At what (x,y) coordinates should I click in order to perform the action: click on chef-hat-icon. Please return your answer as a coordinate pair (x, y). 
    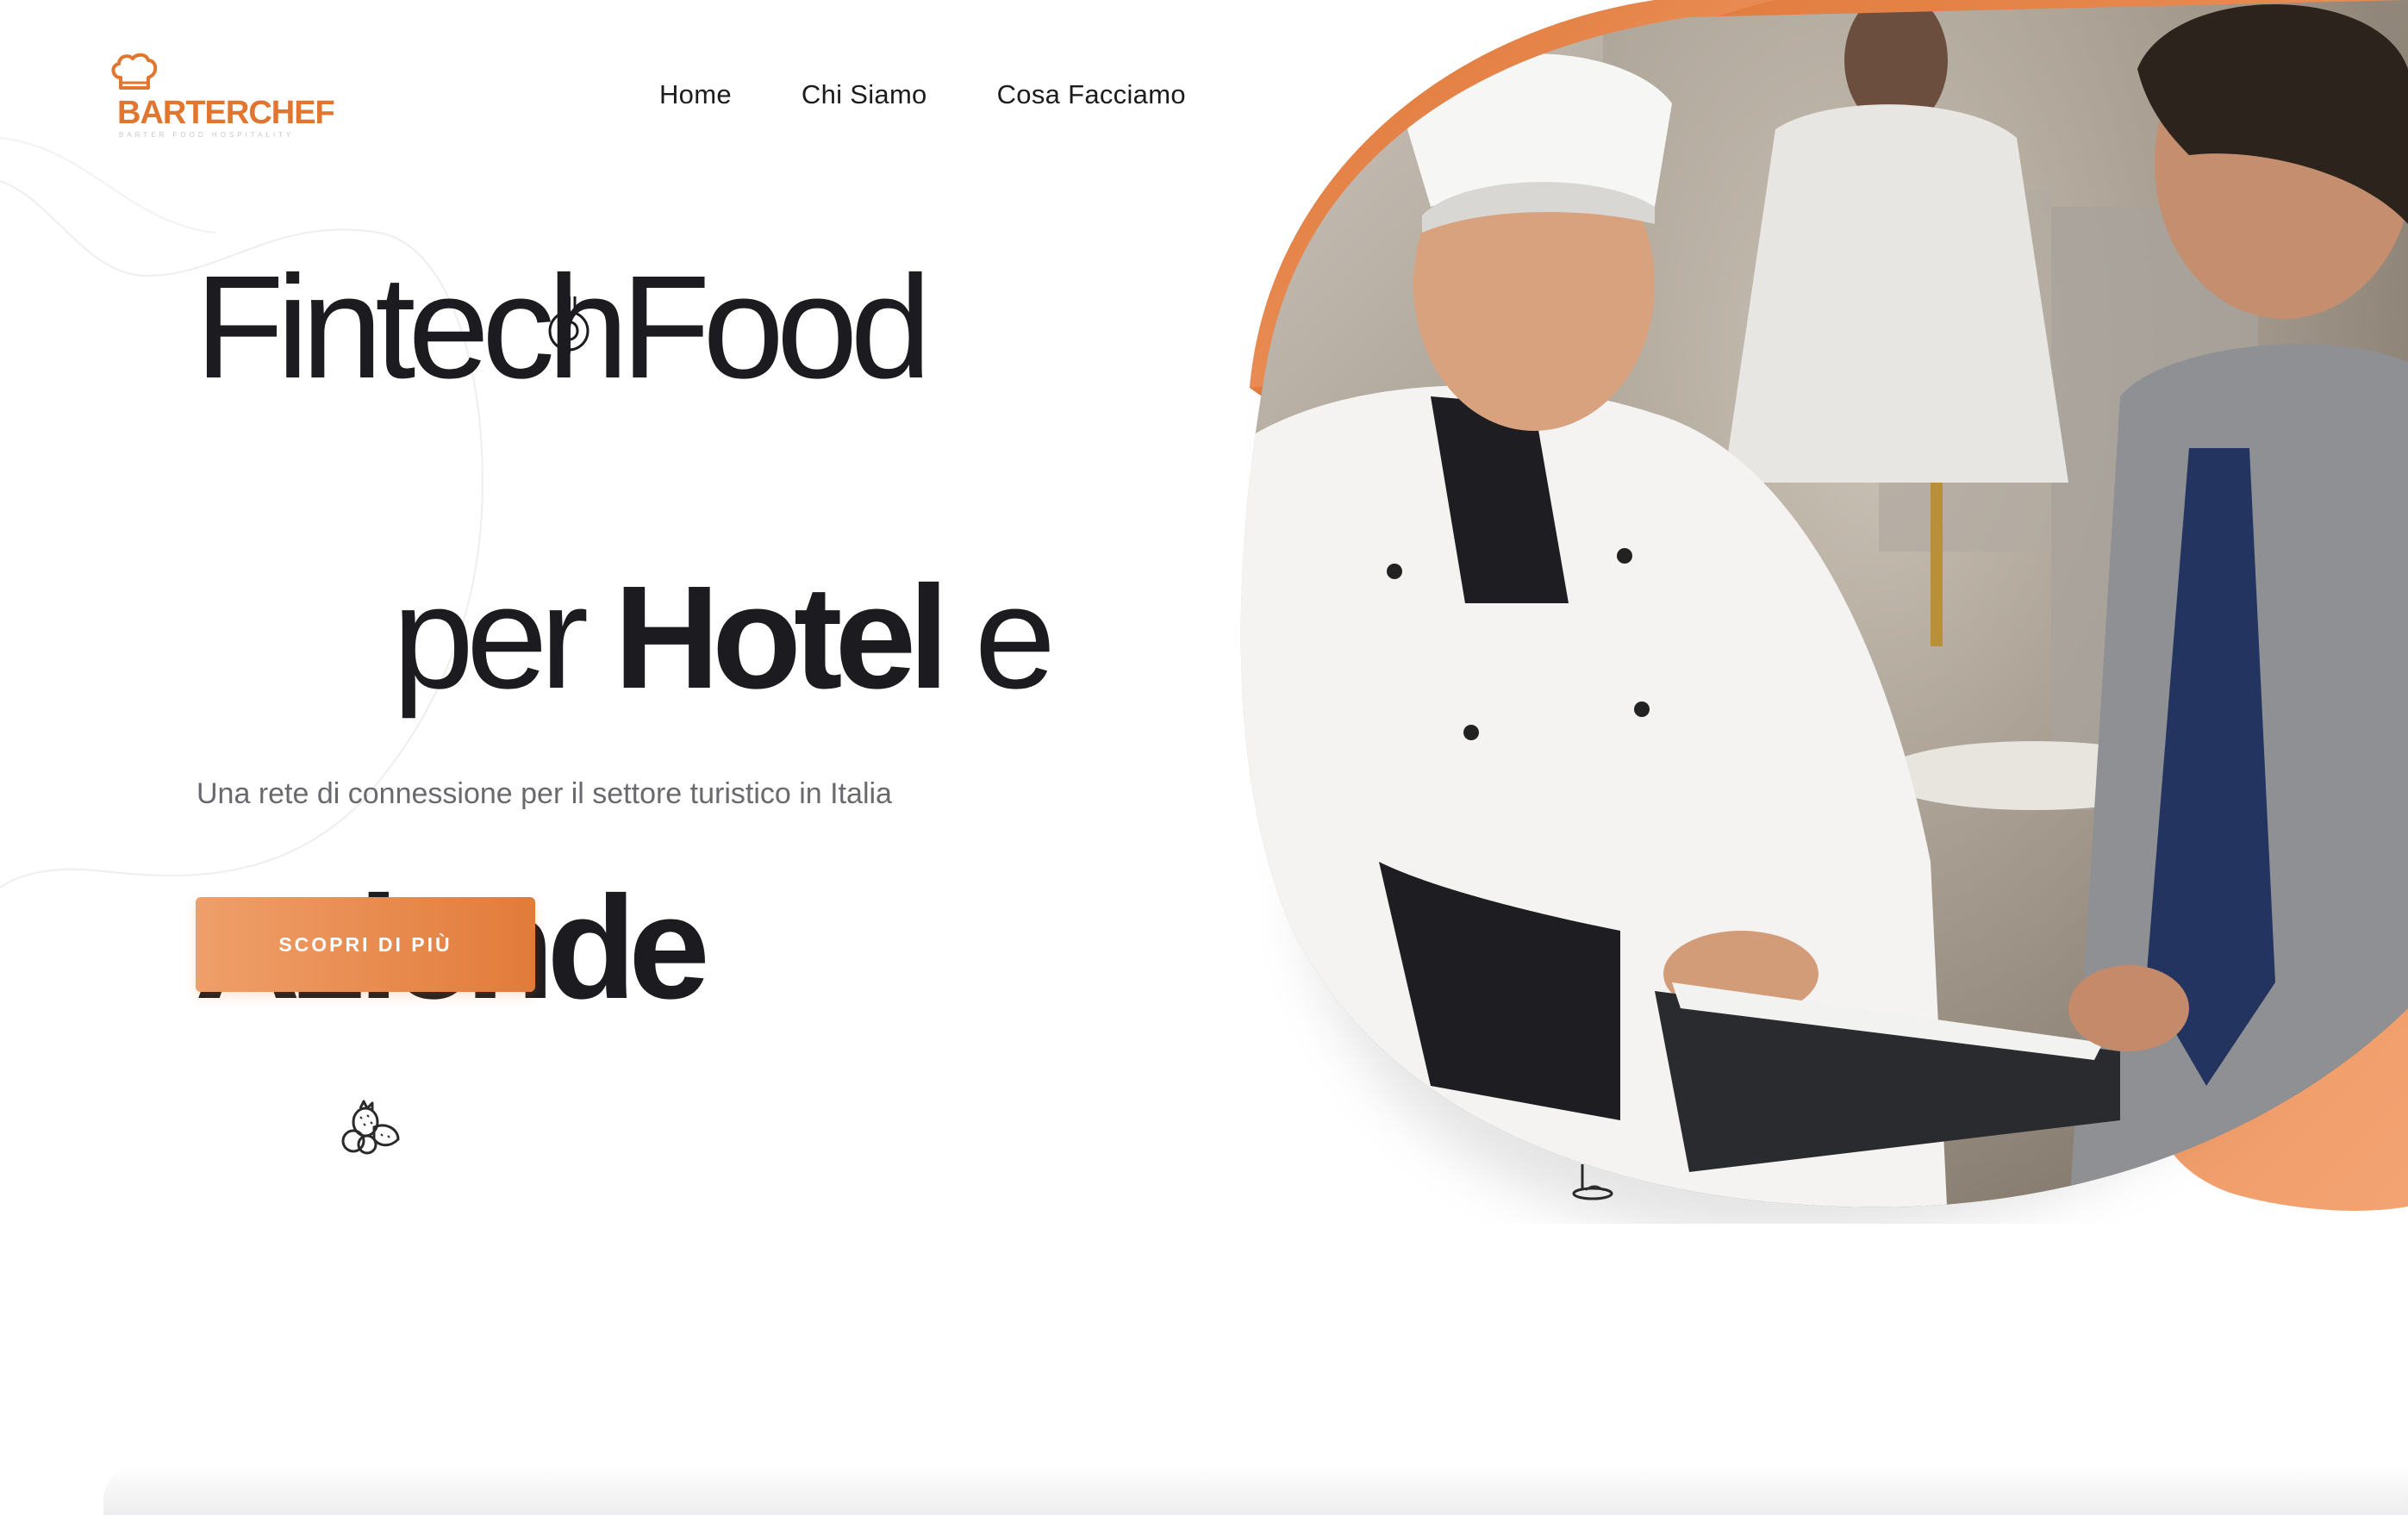
    Looking at the image, I should click on (134, 71).